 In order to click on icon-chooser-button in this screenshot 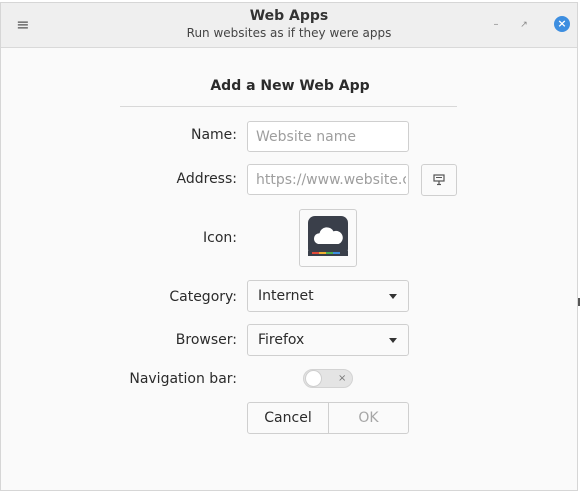, I will do `click(328, 238)`.